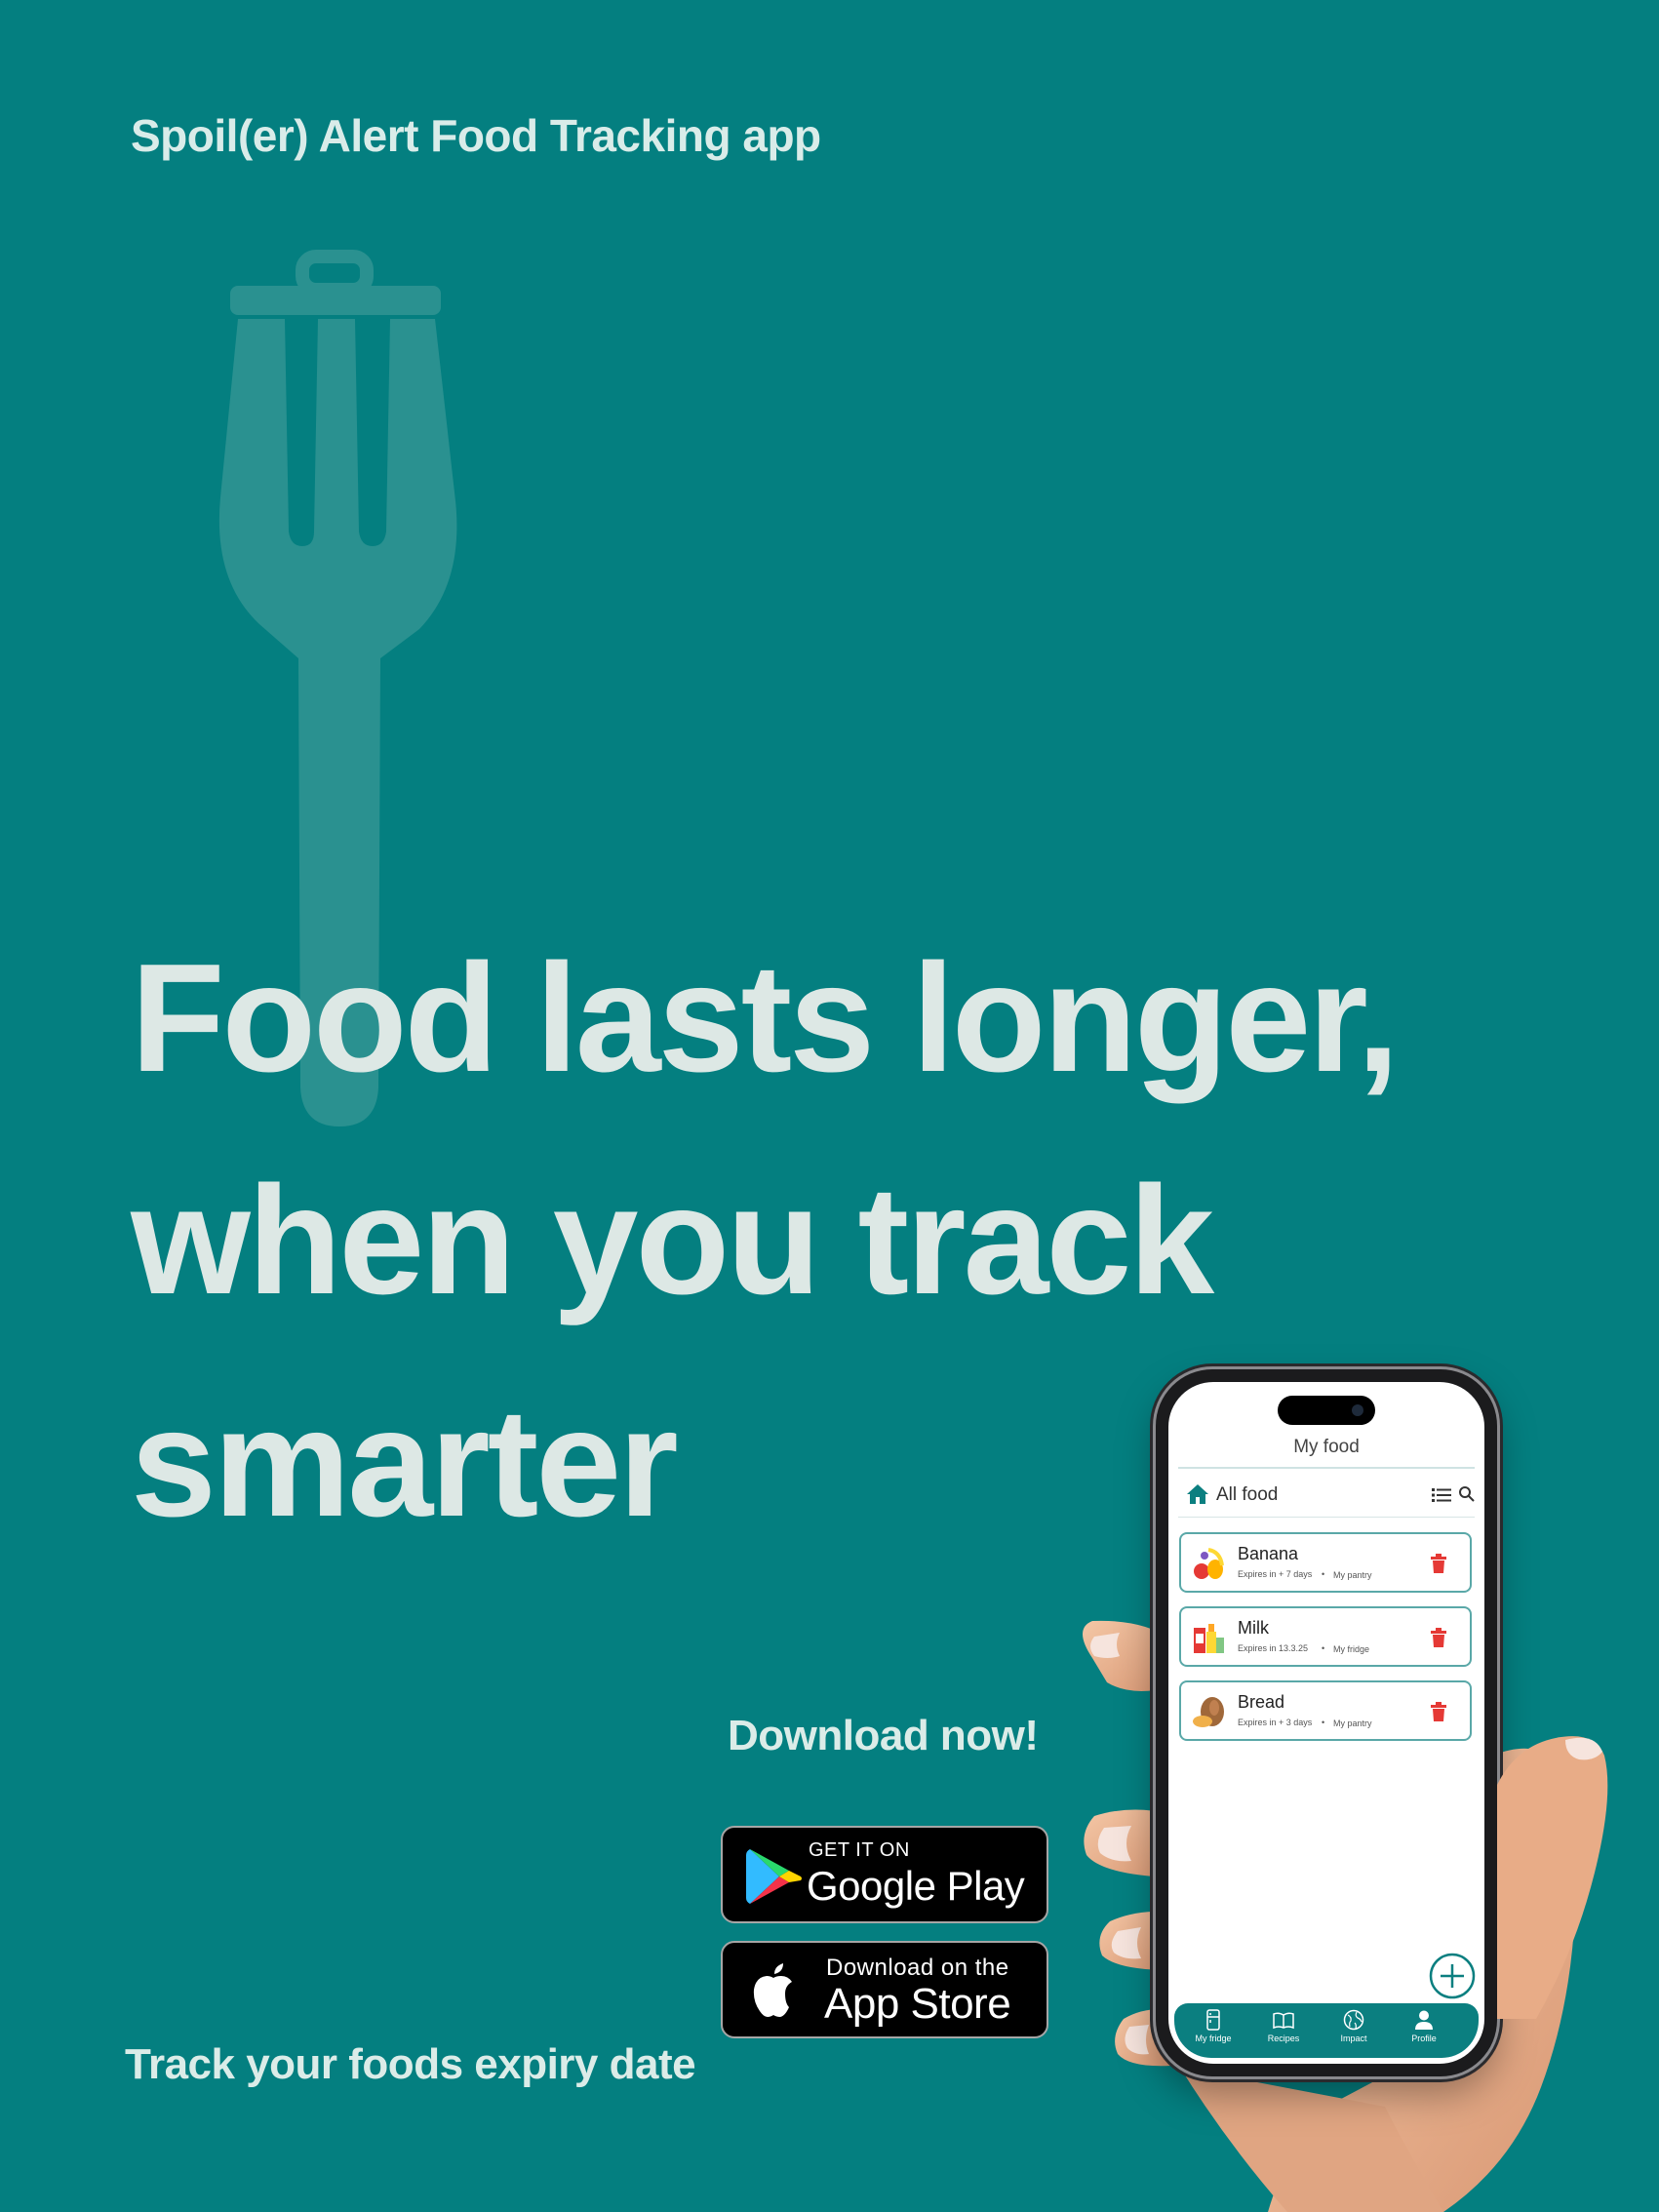 The image size is (1659, 2212). What do you see at coordinates (1213, 2038) in the screenshot?
I see `nav-label: My fridge` at bounding box center [1213, 2038].